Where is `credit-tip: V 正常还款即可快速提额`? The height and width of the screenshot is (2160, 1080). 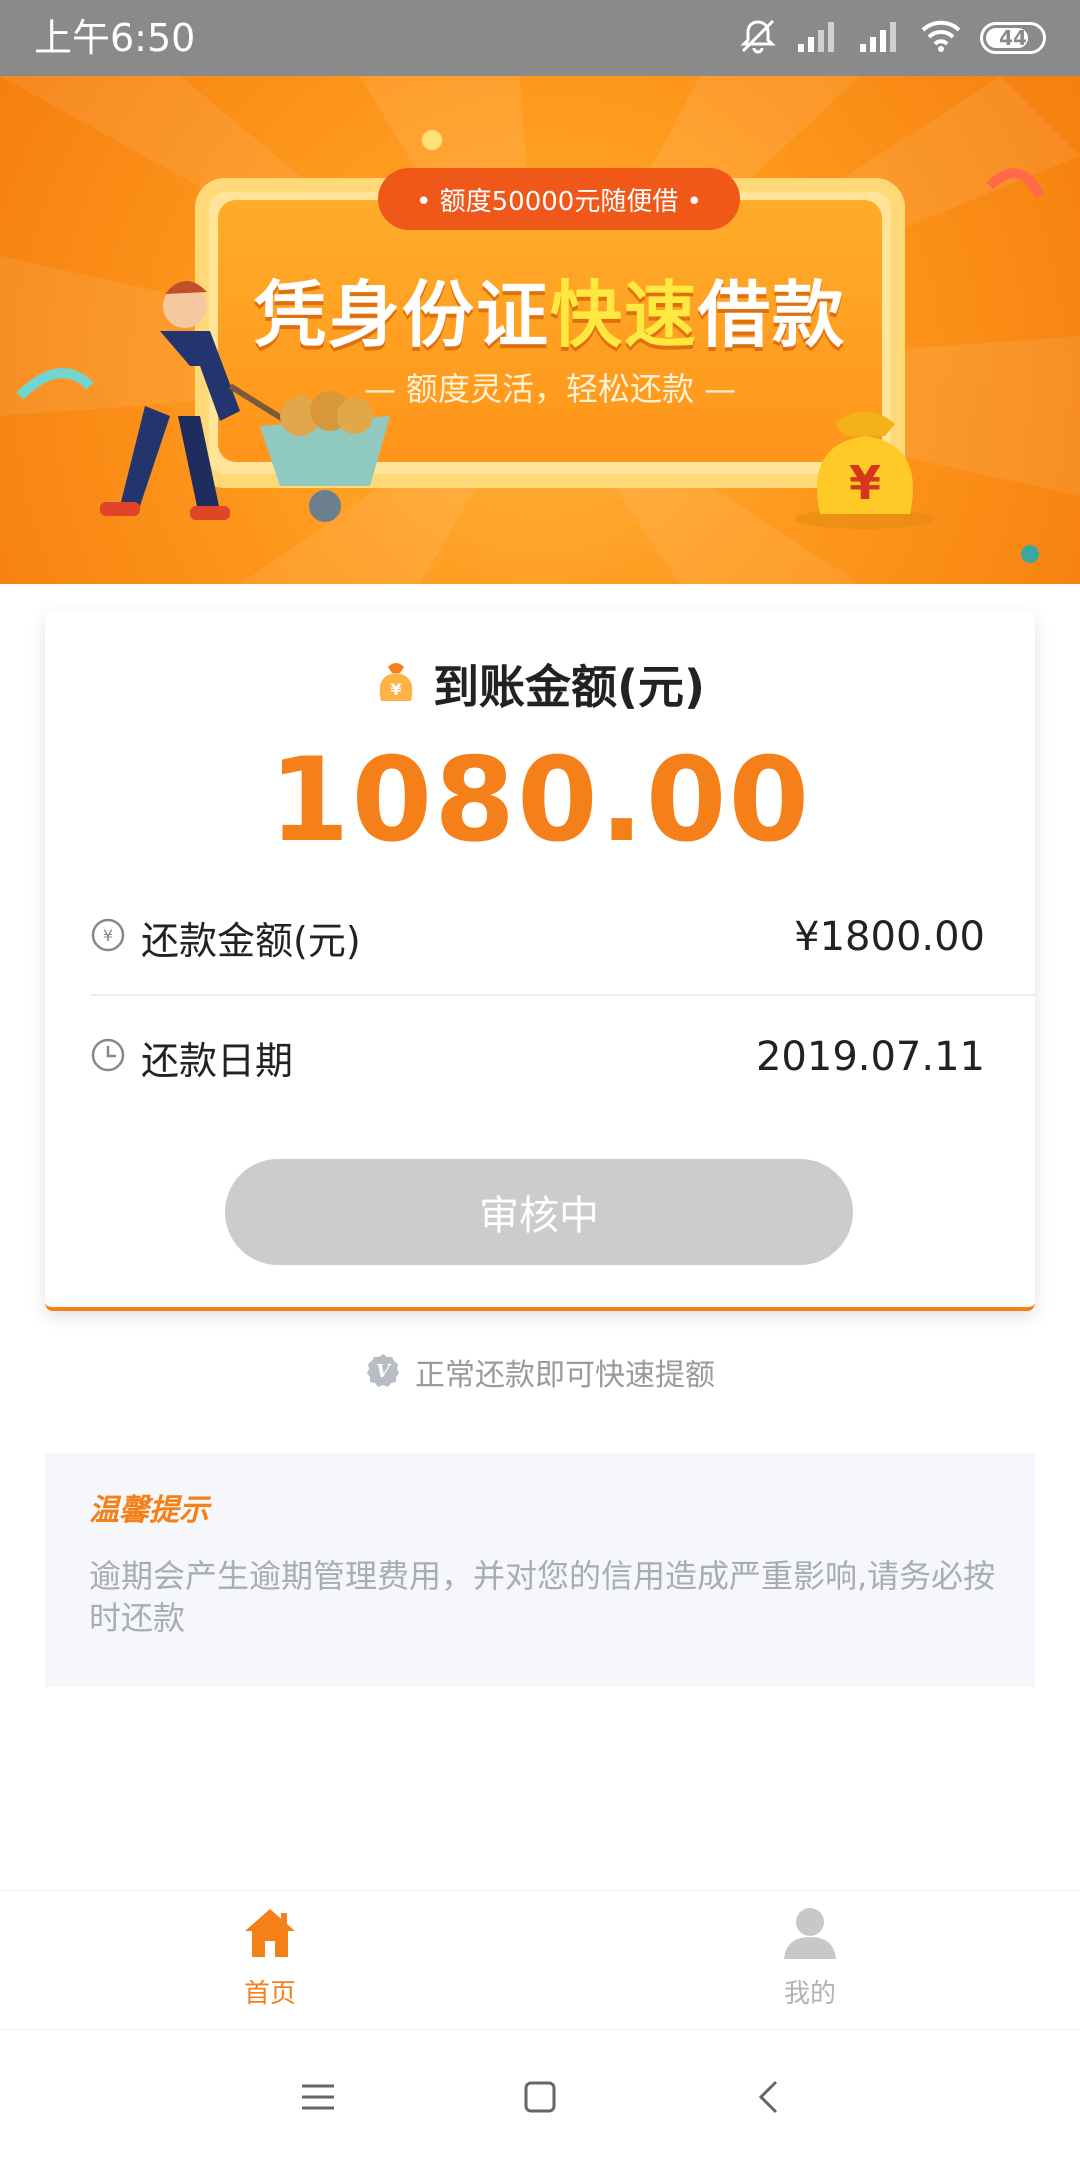 credit-tip: V 正常还款即可快速提额 is located at coordinates (540, 1372).